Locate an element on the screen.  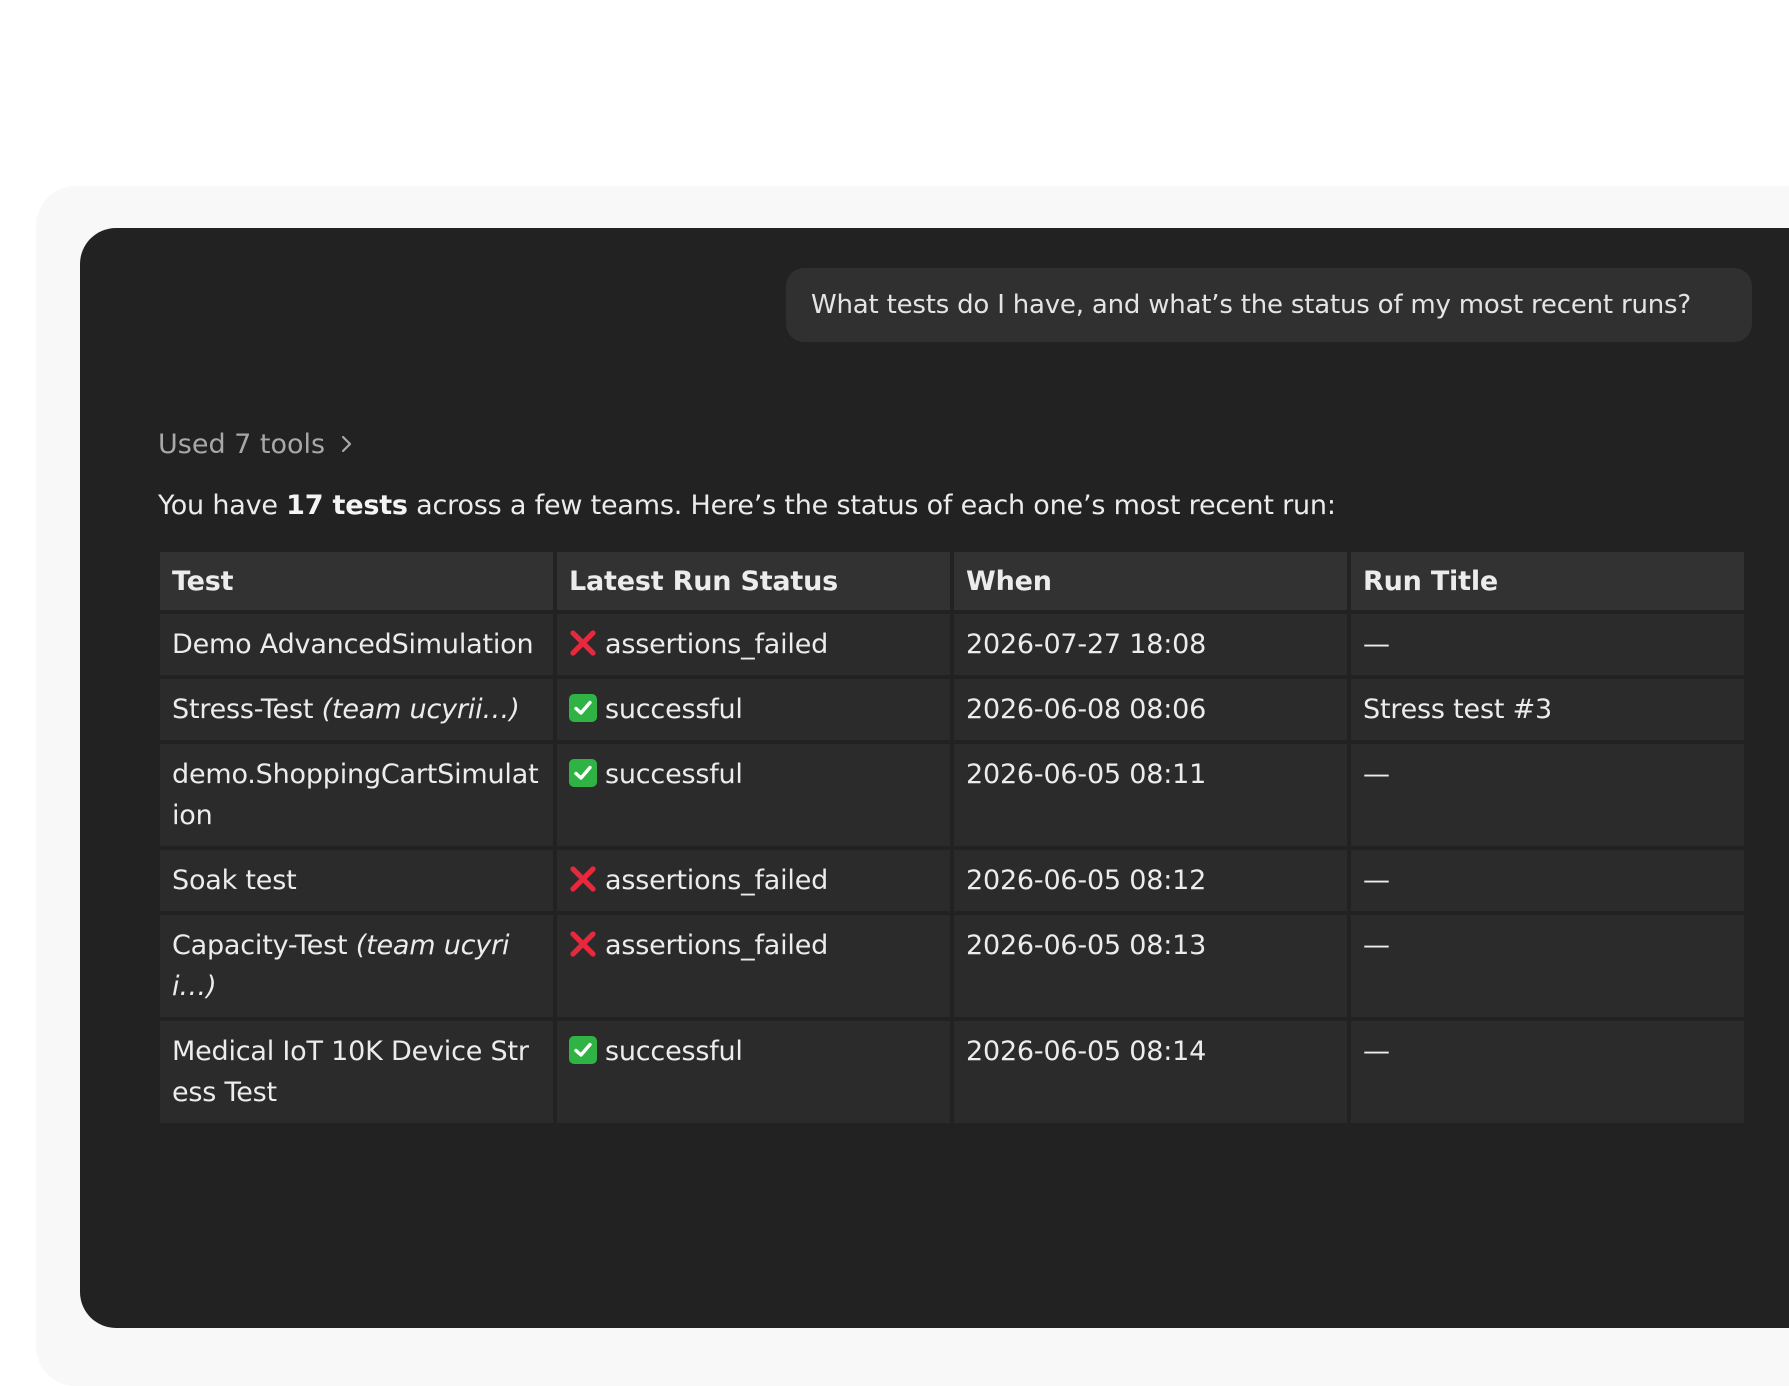
test-name: Medical IoT 10K Device Stress Test is located at coordinates (350, 1072).